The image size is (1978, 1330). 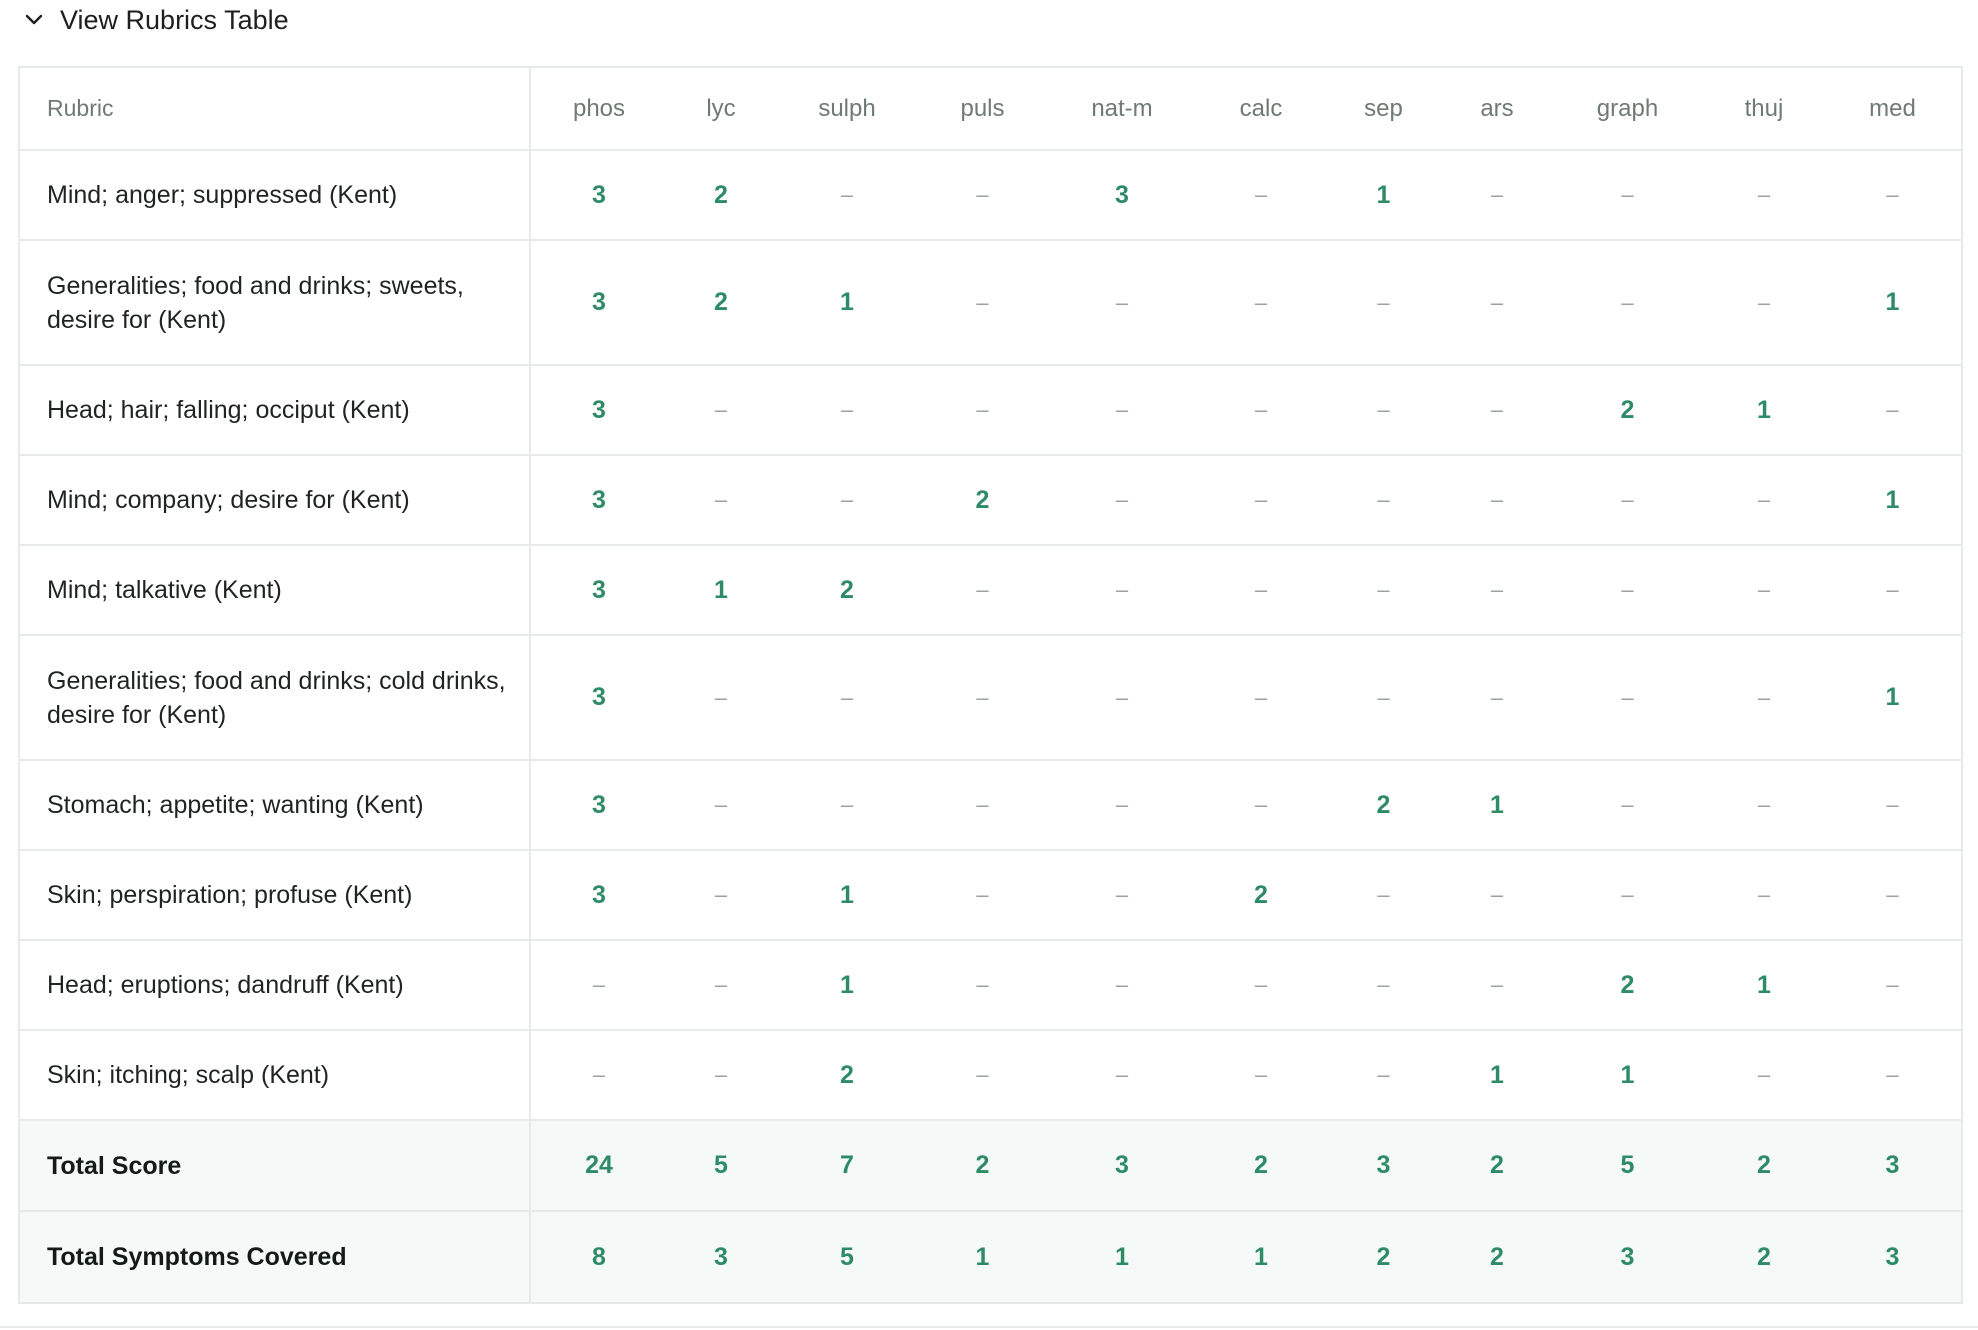 I want to click on rubrics-table-toggle: View Rubrics Table, so click(x=155, y=20).